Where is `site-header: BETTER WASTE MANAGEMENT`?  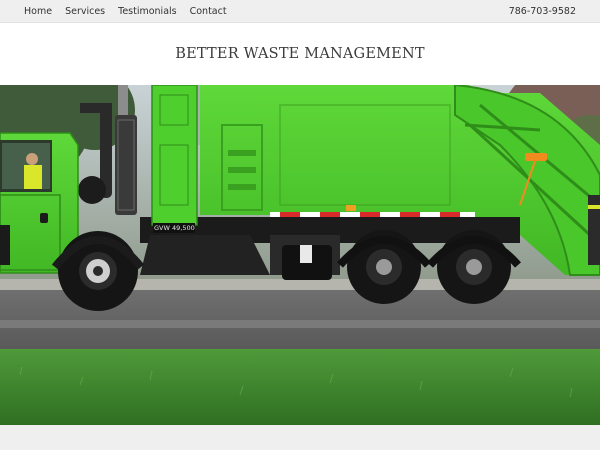 site-header: BETTER WASTE MANAGEMENT is located at coordinates (300, 54).